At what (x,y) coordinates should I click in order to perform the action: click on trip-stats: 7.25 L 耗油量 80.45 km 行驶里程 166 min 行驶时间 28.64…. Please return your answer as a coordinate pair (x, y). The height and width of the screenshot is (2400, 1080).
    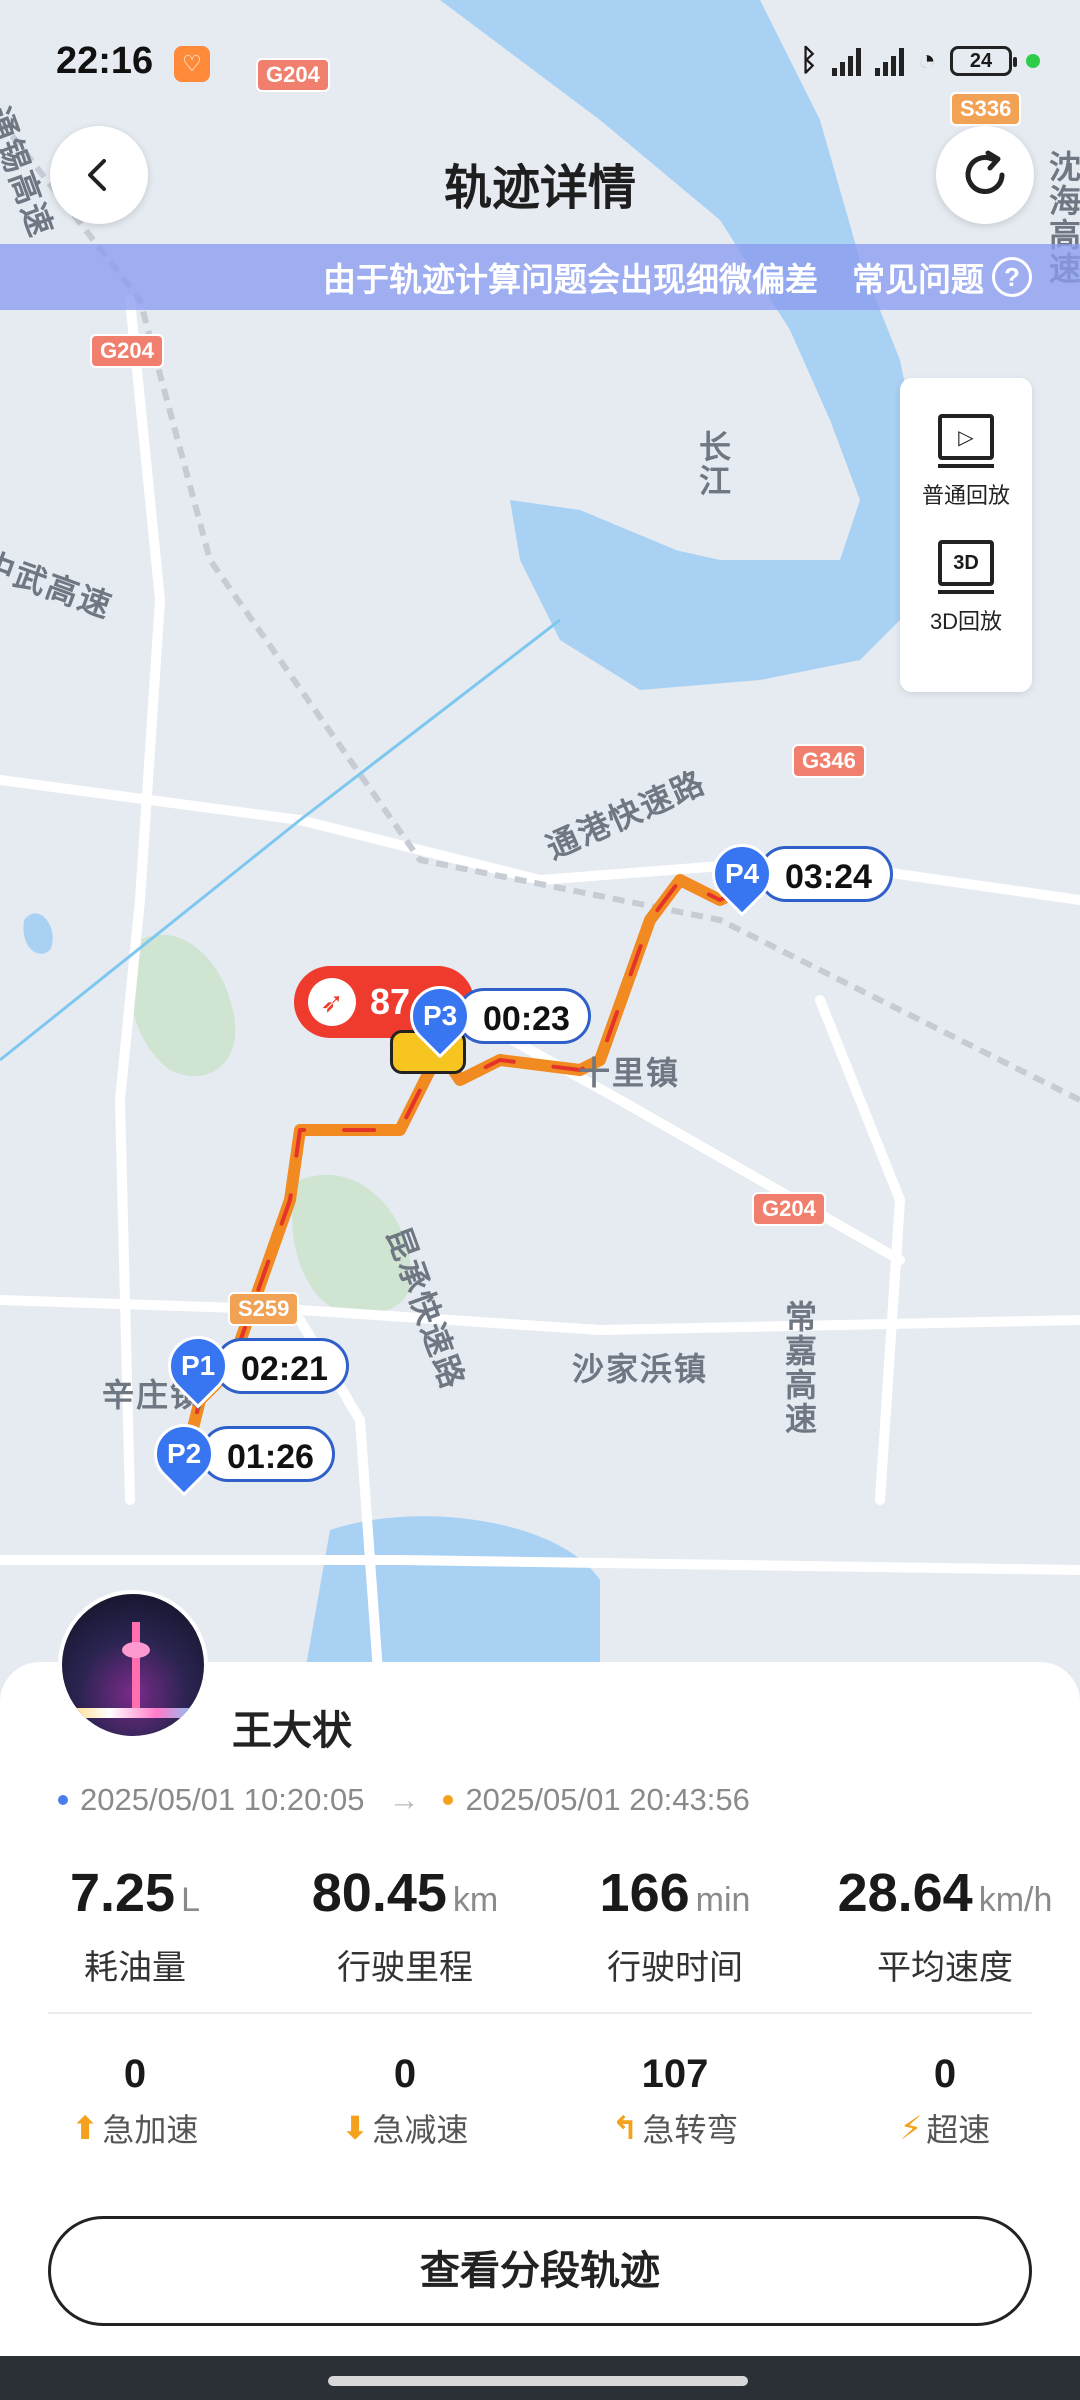
    Looking at the image, I should click on (540, 1925).